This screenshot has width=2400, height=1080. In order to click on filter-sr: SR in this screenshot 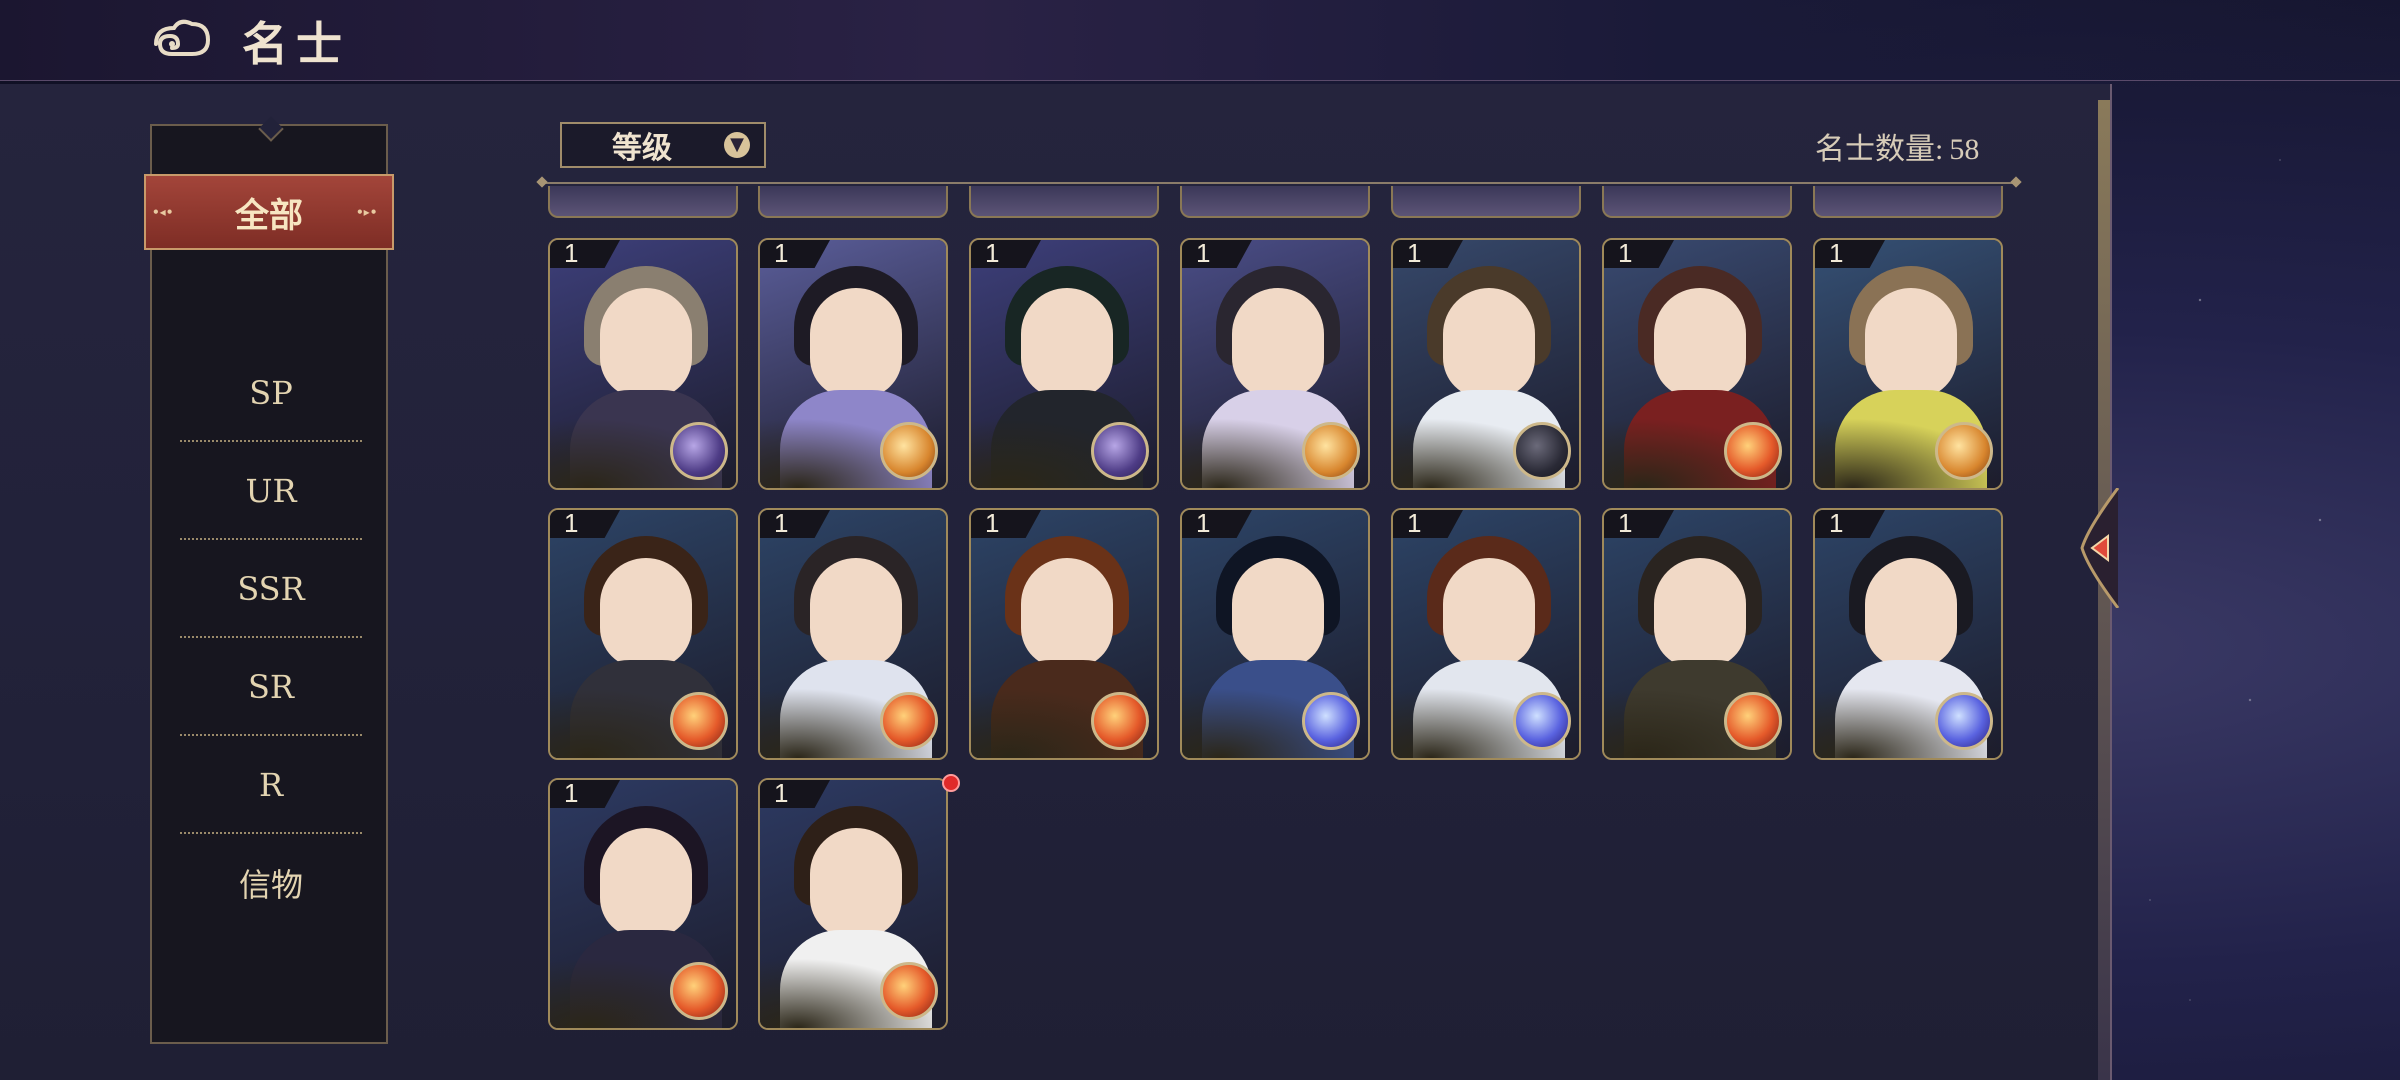, I will do `click(271, 687)`.